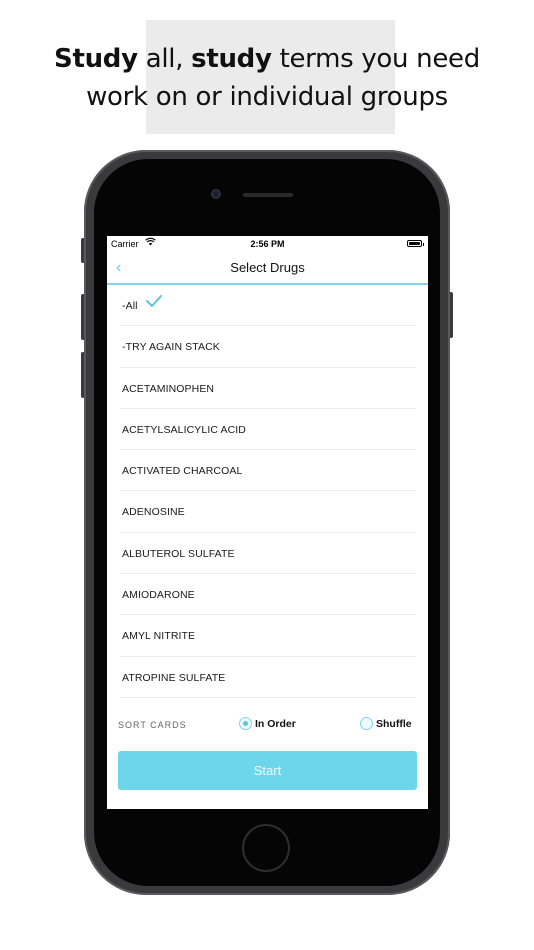 The width and height of the screenshot is (534, 950). Describe the element at coordinates (268, 677) in the screenshot. I see `list-item-atropine-sulfate: ATROPINE SULFATE` at that location.